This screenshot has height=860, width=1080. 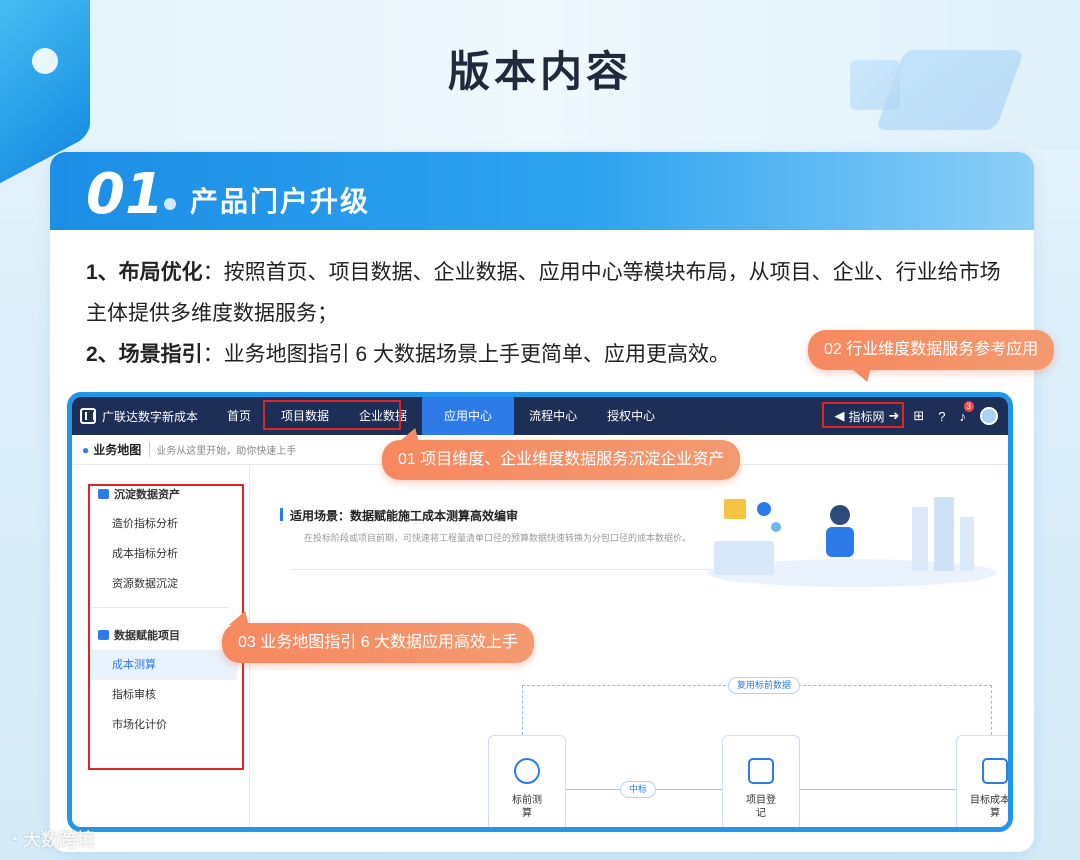 I want to click on help-icon: ?, so click(x=941, y=416).